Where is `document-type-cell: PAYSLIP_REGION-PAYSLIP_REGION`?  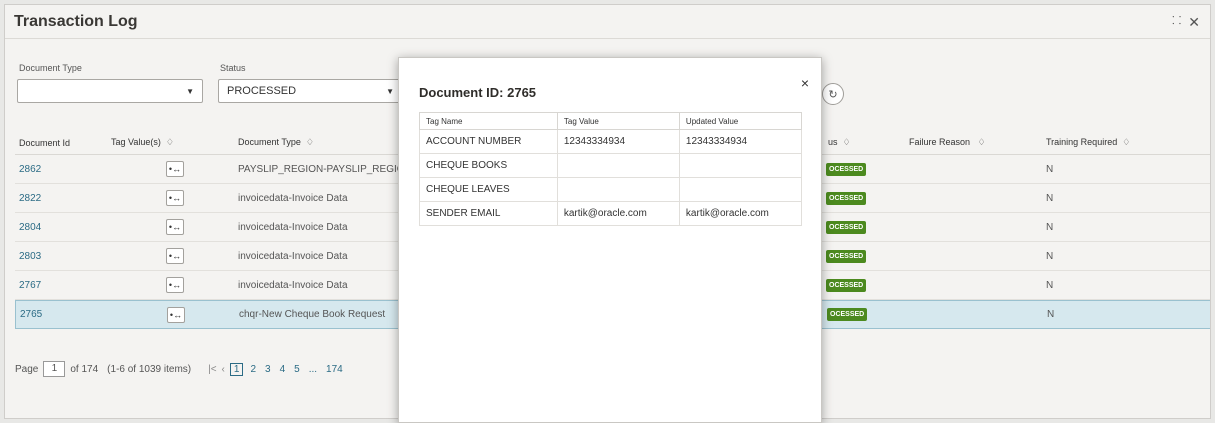 document-type-cell: PAYSLIP_REGION-PAYSLIP_REGION is located at coordinates (325, 169).